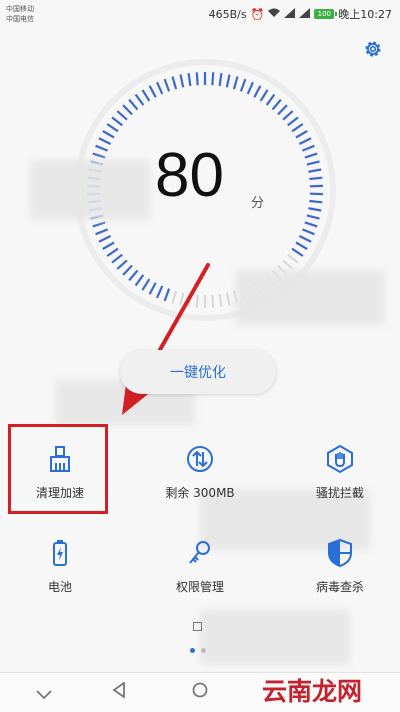 The image size is (400, 712). Describe the element at coordinates (197, 626) in the screenshot. I see `page-marker-icon` at that location.